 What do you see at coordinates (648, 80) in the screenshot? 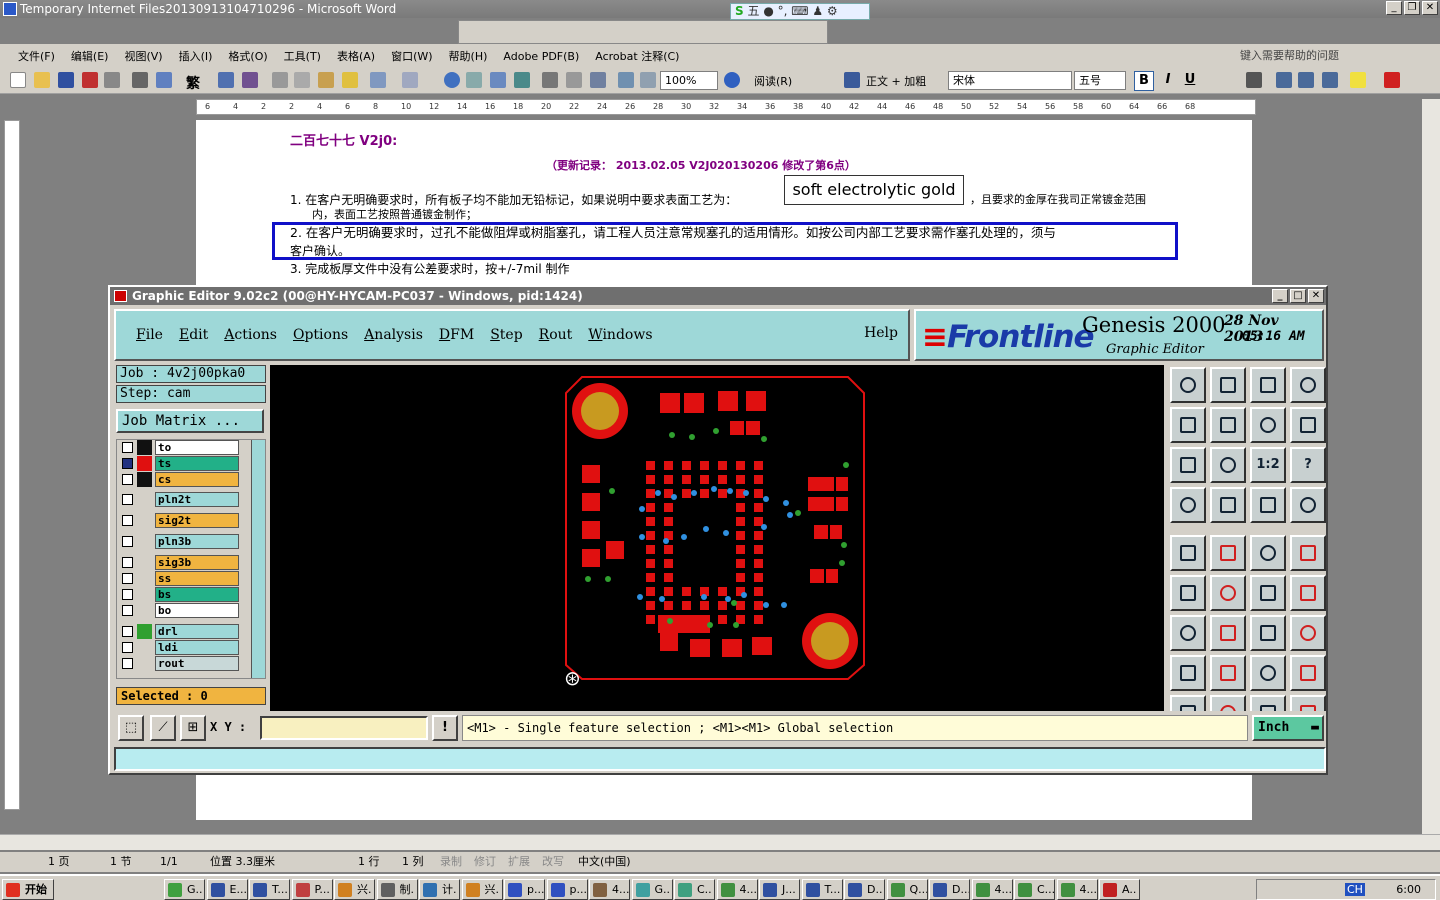
I see `paragraph-mark-icon` at bounding box center [648, 80].